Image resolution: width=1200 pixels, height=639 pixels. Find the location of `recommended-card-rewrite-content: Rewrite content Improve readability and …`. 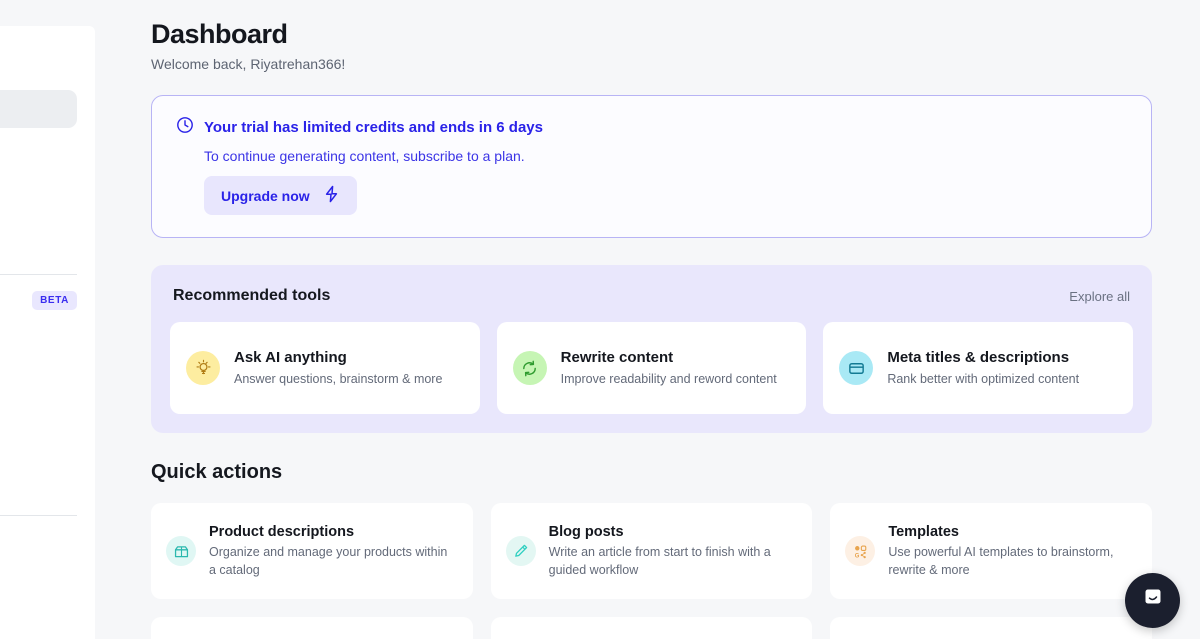

recommended-card-rewrite-content: Rewrite content Improve readability and … is located at coordinates (651, 368).